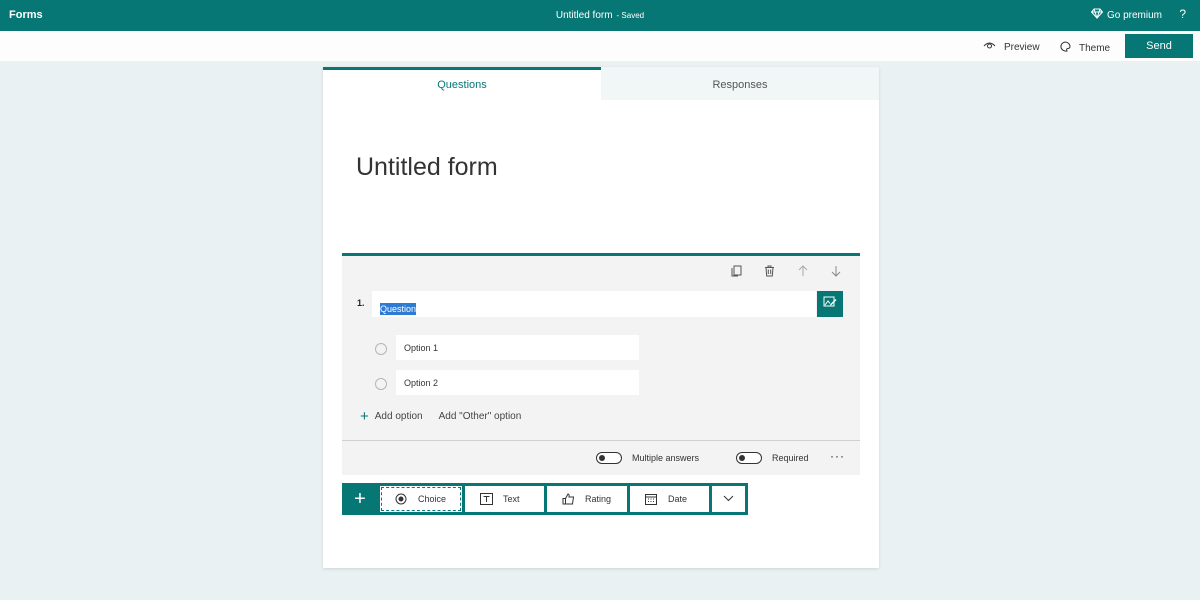  What do you see at coordinates (511, 499) in the screenshot?
I see `text-label: Text` at bounding box center [511, 499].